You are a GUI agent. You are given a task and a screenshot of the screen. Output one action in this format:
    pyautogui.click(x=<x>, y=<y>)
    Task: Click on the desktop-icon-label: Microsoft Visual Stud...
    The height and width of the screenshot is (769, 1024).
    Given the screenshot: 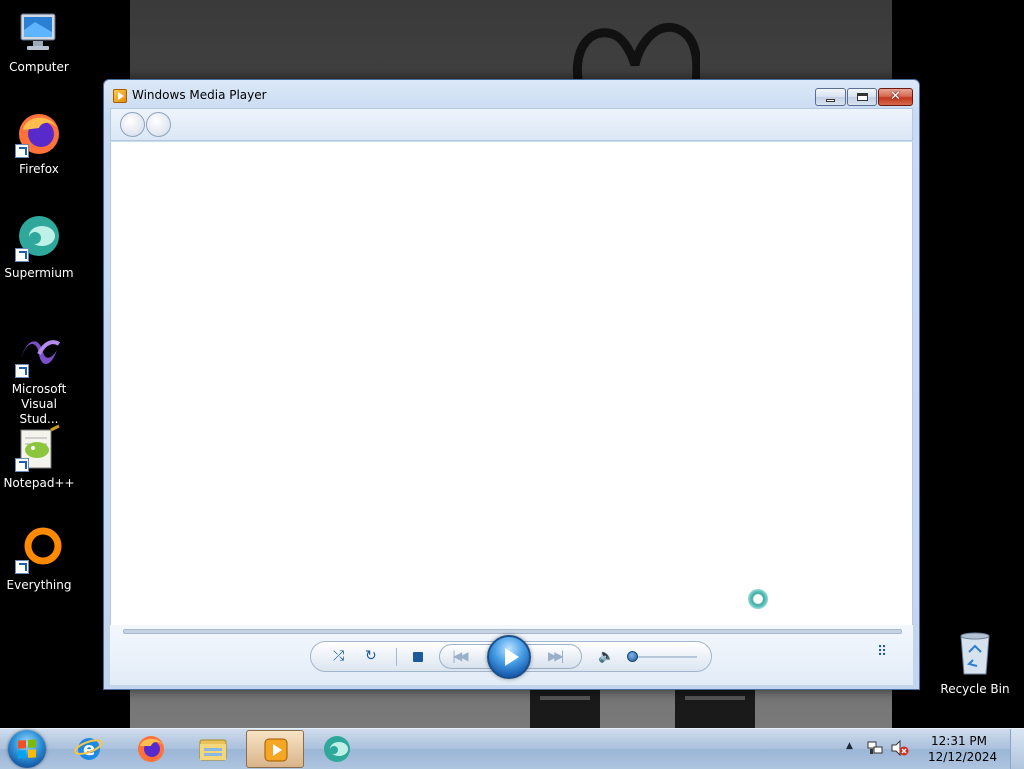 What is the action you would take?
    pyautogui.click(x=39, y=404)
    